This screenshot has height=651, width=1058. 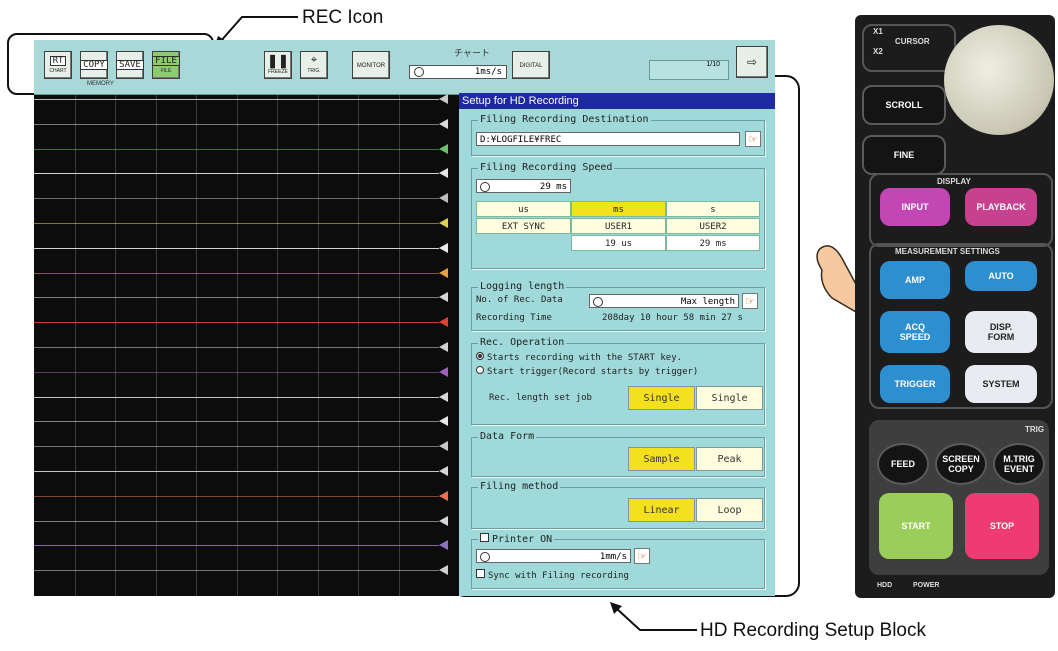 I want to click on save-button: SAVE, so click(x=130, y=65).